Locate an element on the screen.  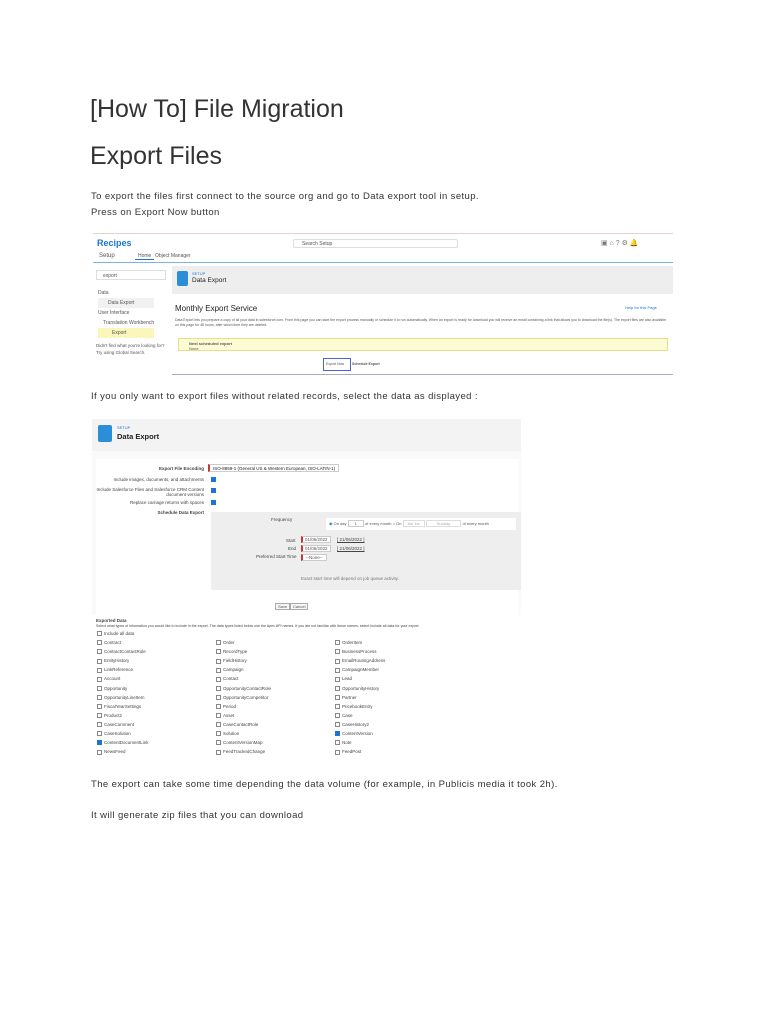
export-item-checkbox: Solution is located at coordinates (227, 734).